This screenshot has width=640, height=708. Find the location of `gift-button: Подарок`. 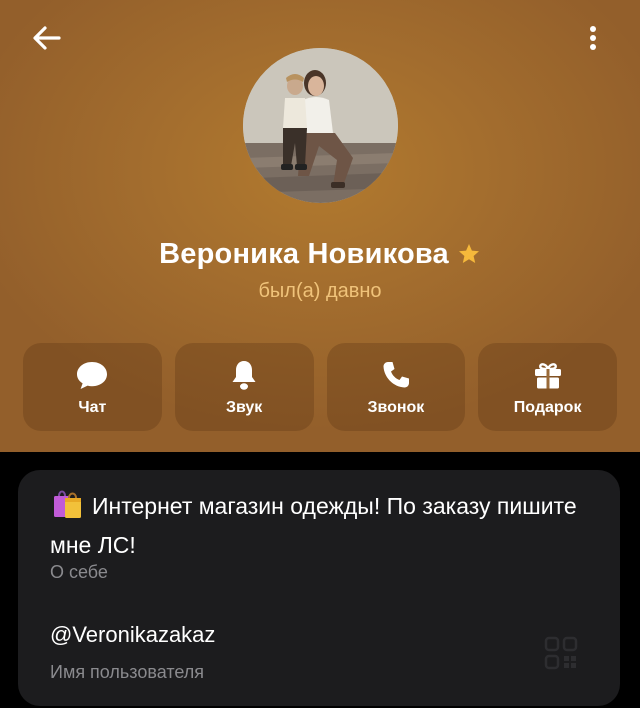

gift-button: Подарок is located at coordinates (547, 387).